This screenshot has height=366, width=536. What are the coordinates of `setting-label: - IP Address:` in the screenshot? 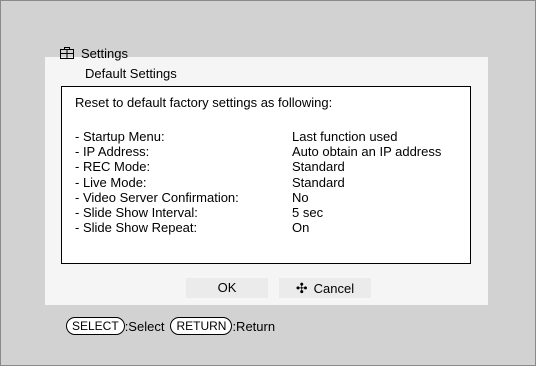 It's located at (112, 152).